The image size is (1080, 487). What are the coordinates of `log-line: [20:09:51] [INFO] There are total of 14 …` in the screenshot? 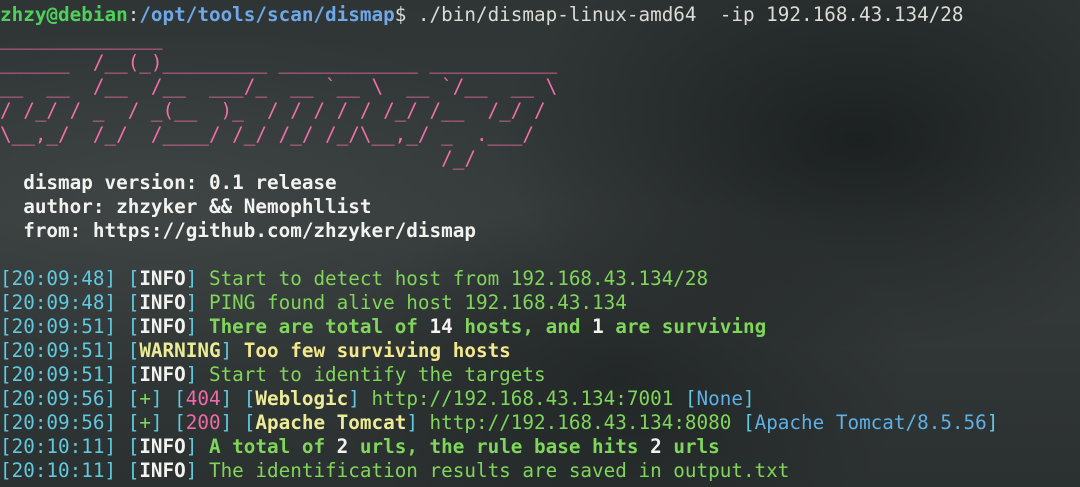 It's located at (383, 326).